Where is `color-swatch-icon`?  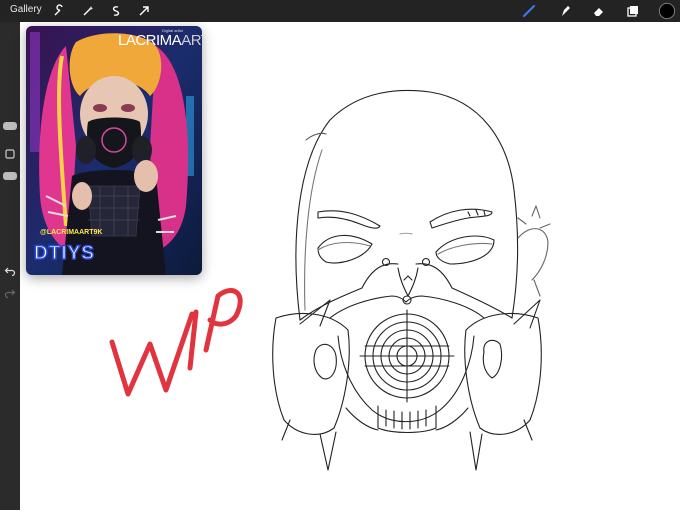
color-swatch-icon is located at coordinates (667, 11).